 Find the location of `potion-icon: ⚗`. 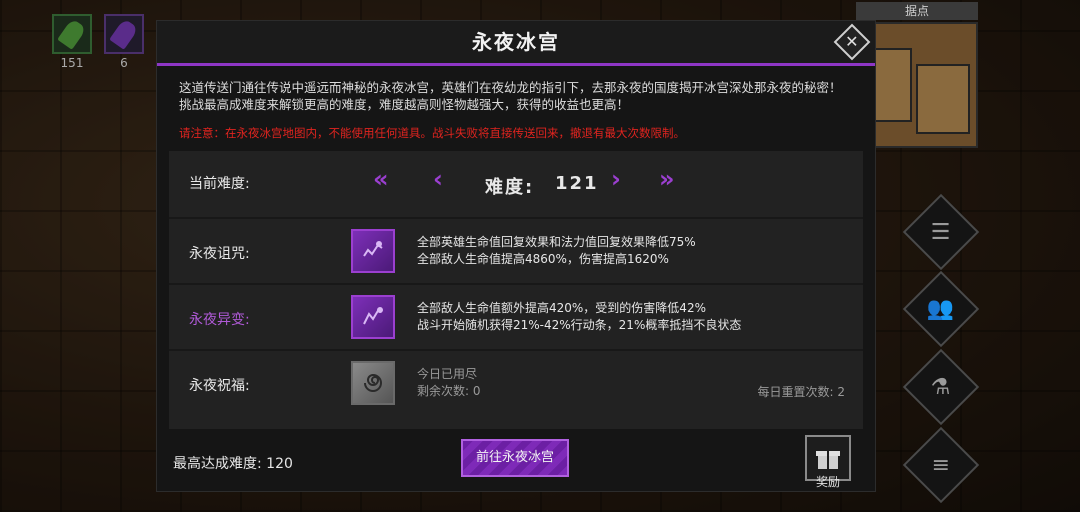

potion-icon: ⚗ is located at coordinates (941, 387).